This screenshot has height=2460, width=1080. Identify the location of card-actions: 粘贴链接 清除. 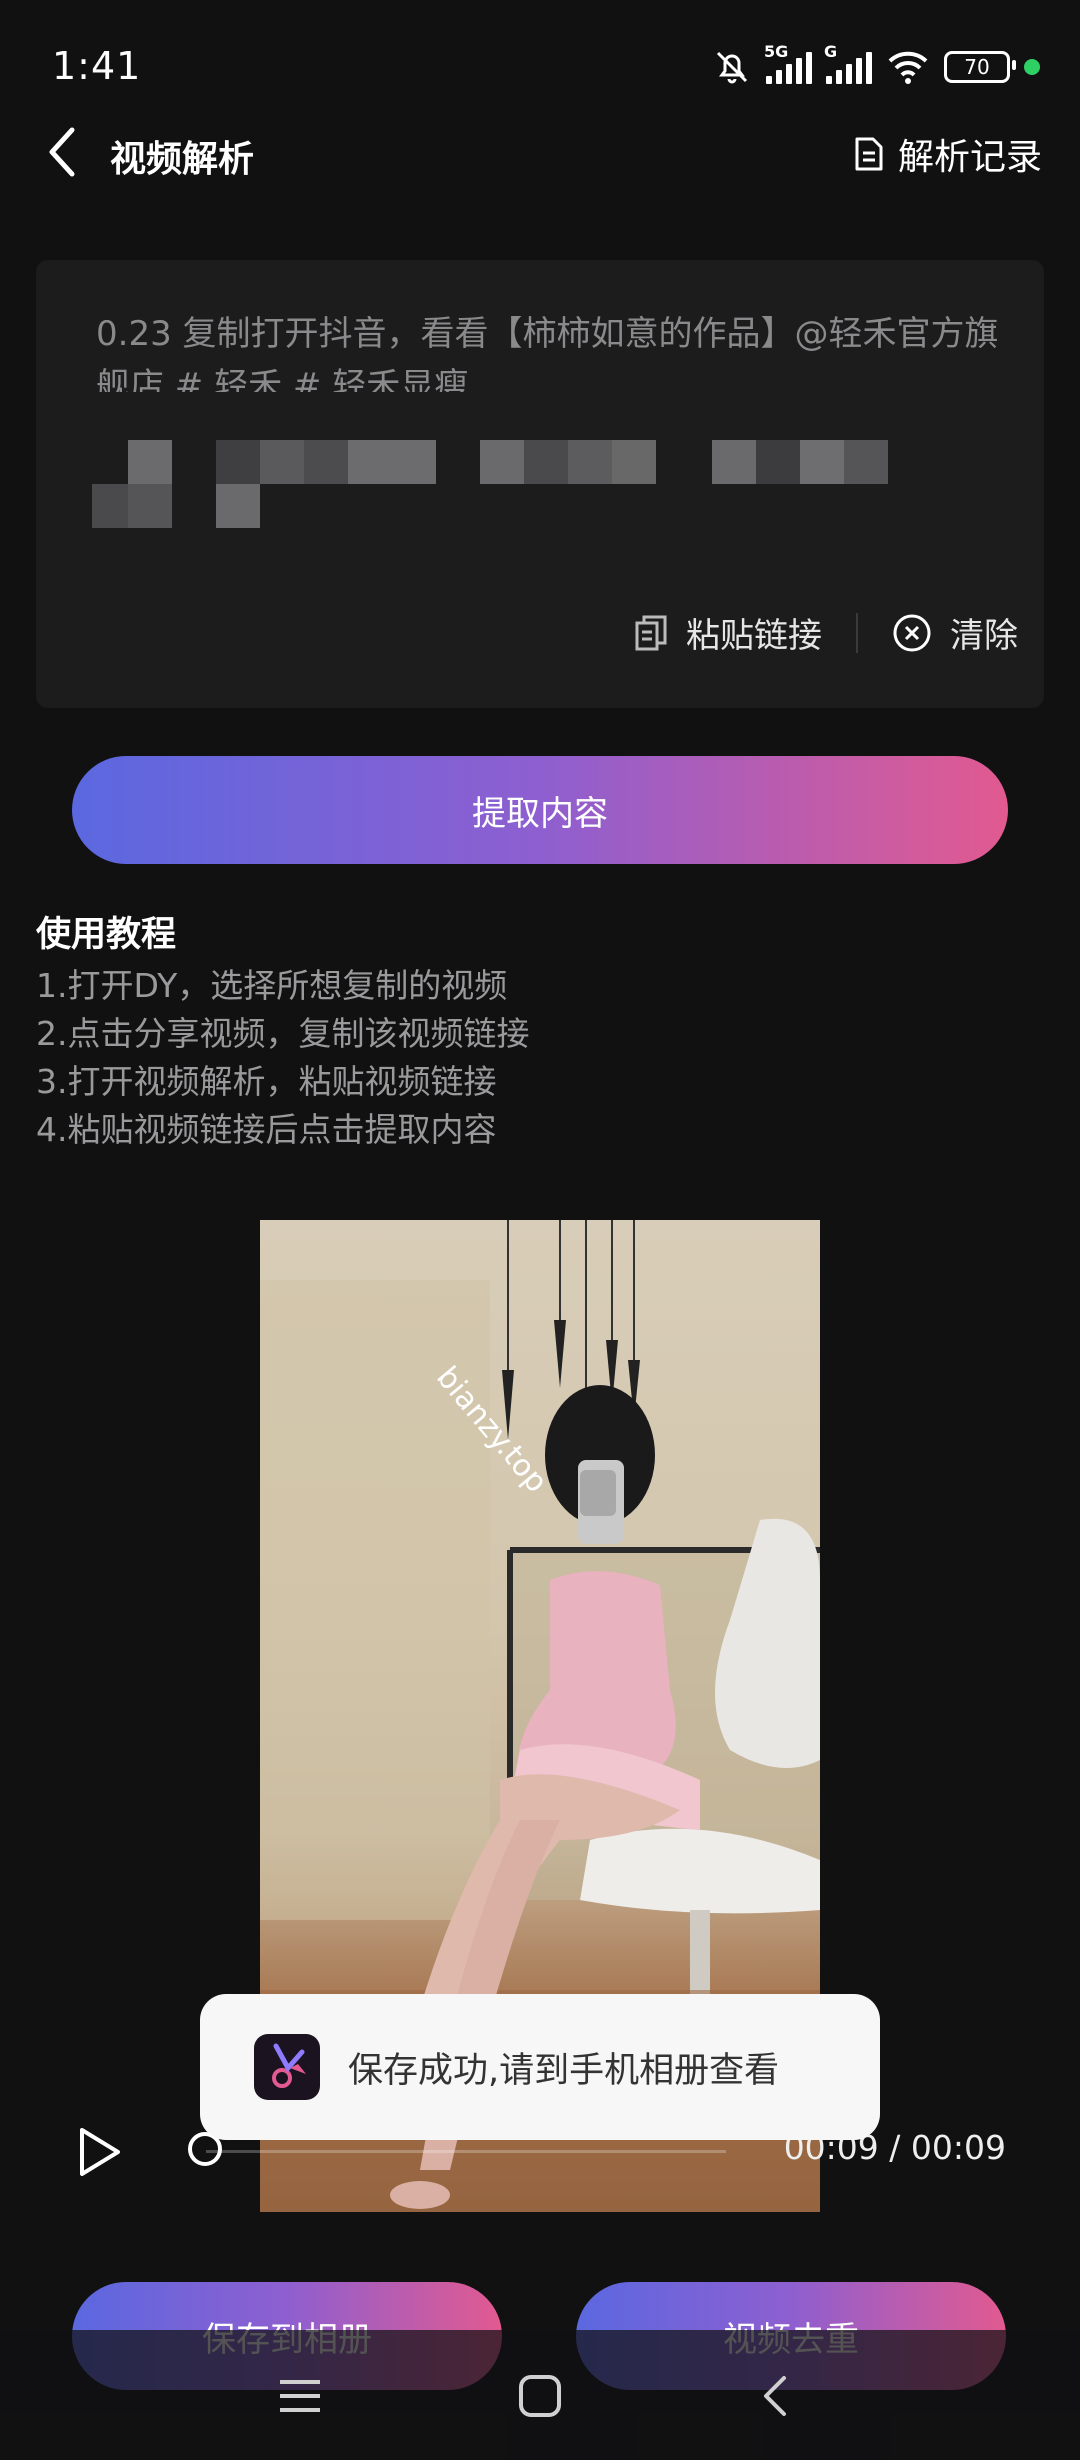
(826, 632).